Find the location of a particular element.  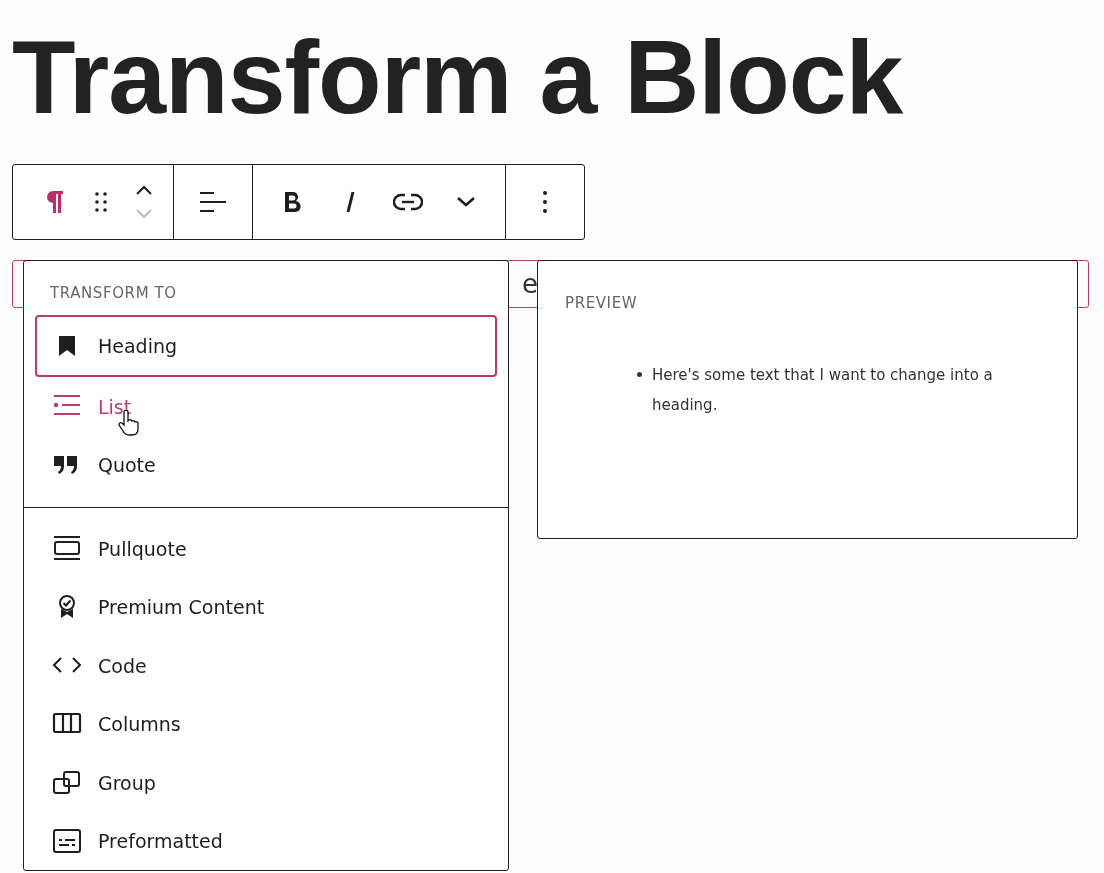

list-item-text: Here's some text that I want to change into a heading. is located at coordinates (823, 390).